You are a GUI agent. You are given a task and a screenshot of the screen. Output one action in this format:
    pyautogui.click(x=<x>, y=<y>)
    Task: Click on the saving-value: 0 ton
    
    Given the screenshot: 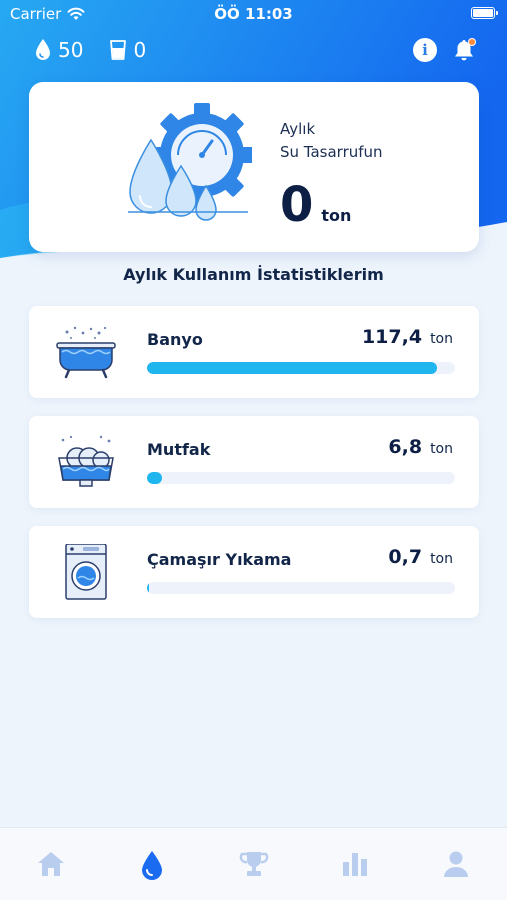 What is the action you would take?
    pyautogui.click(x=315, y=205)
    